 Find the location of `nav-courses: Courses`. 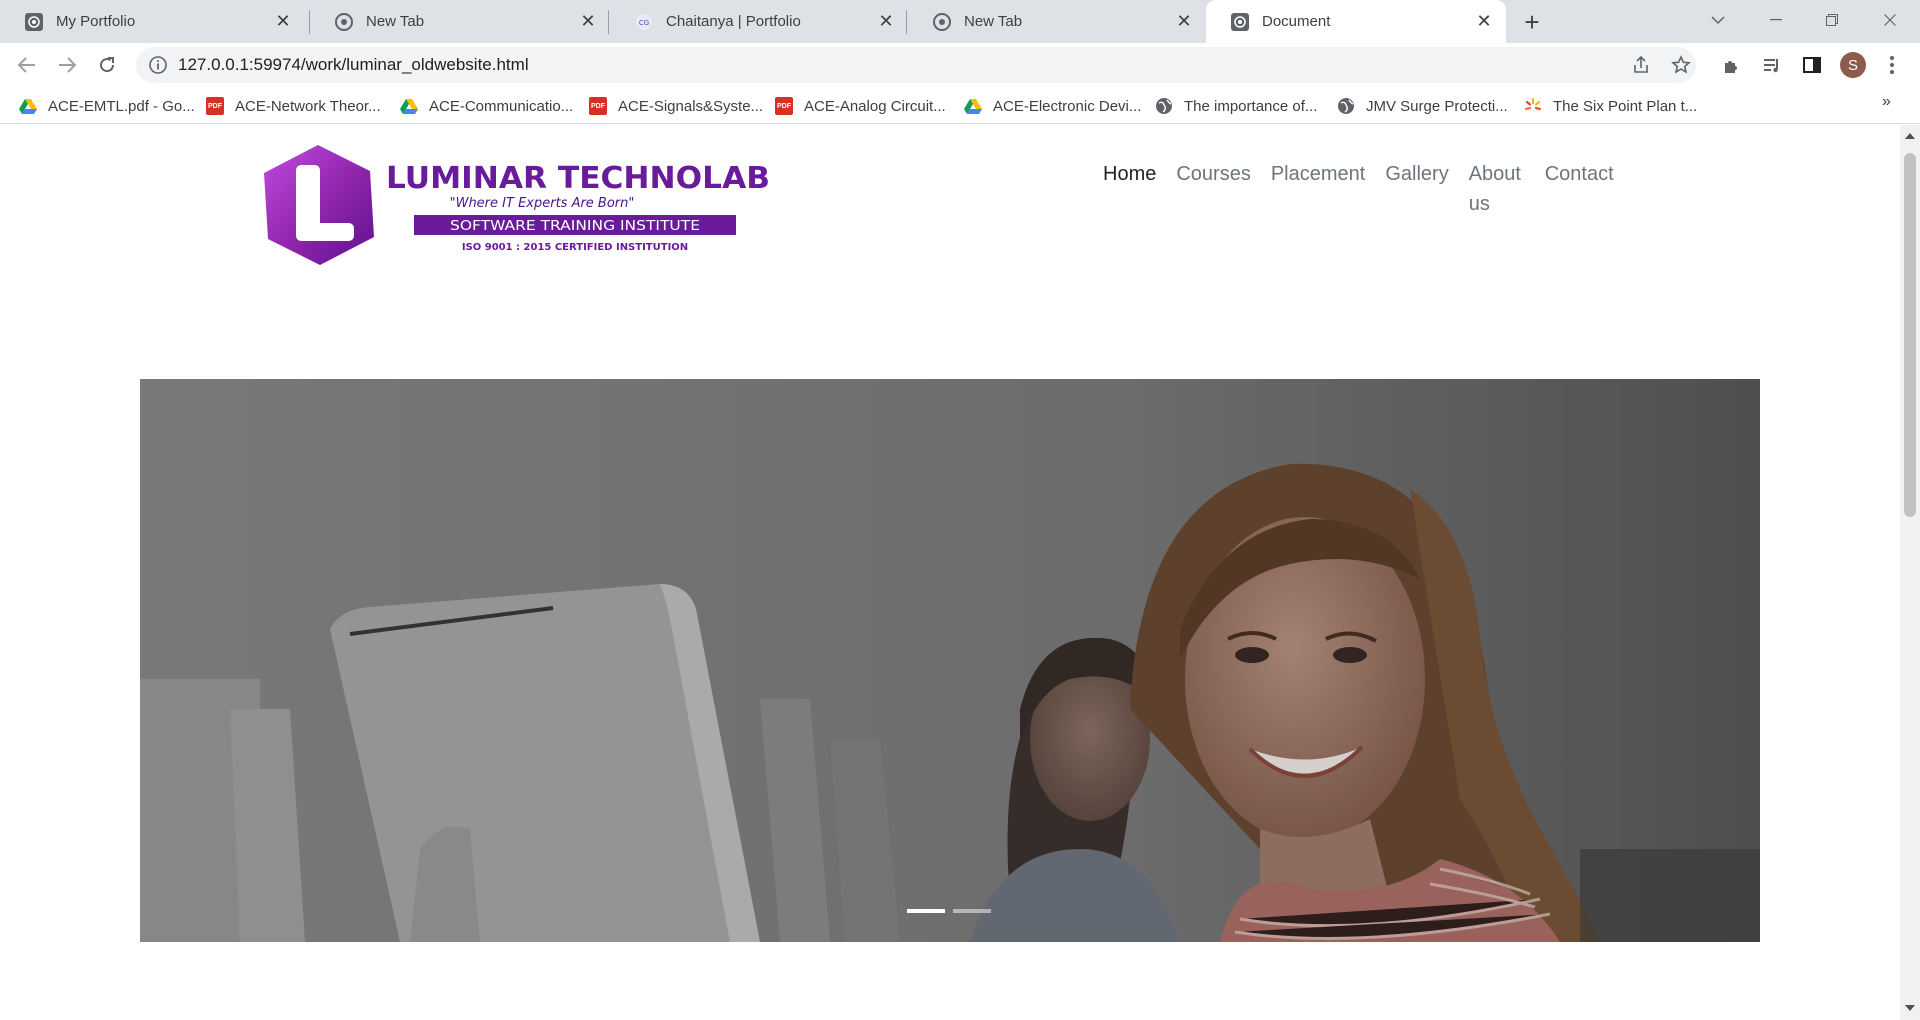

nav-courses: Courses is located at coordinates (1213, 189).